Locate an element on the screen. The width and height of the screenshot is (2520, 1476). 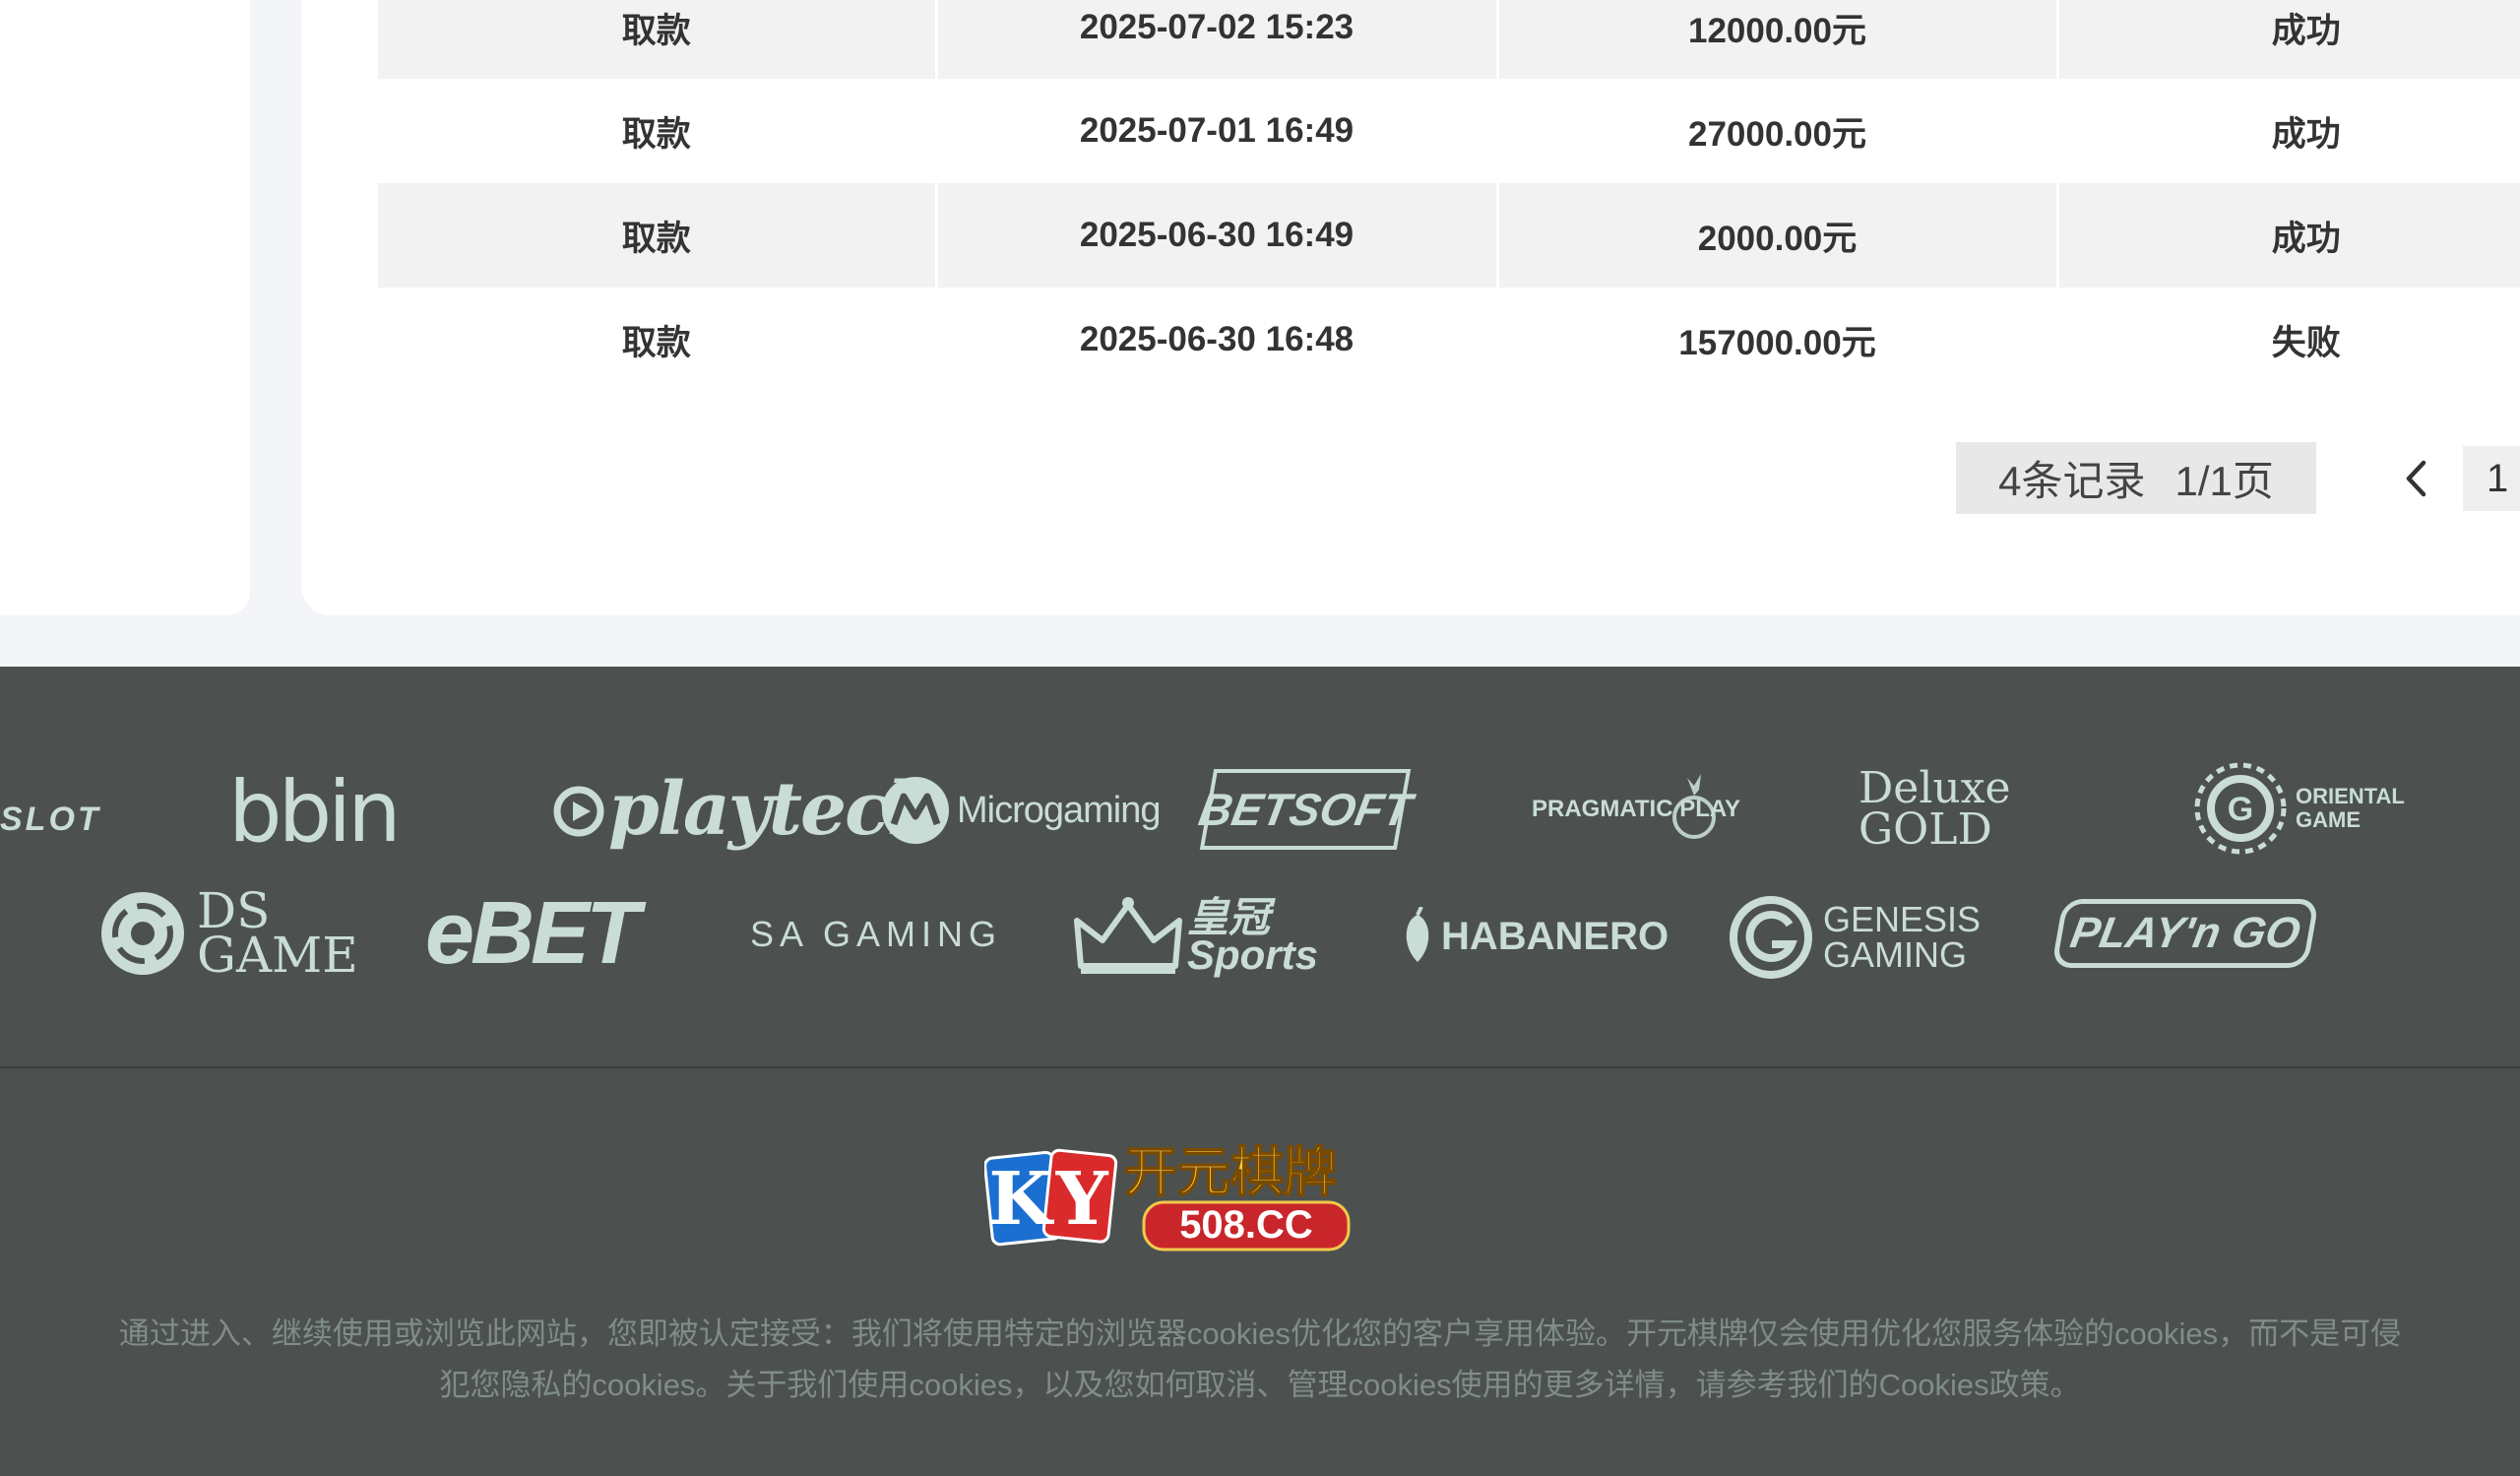
partner-logo-ds-game: DS GAME is located at coordinates (228, 933).